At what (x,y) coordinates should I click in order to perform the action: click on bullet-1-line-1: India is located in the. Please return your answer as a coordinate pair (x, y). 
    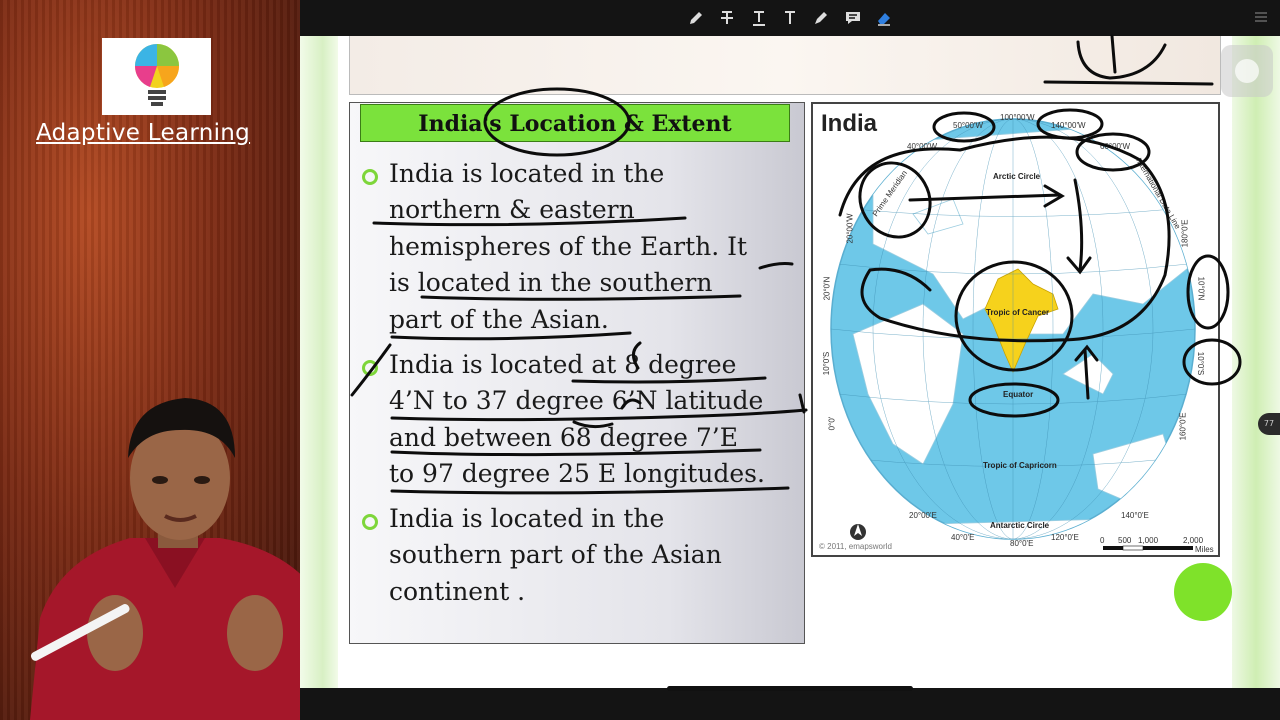
    Looking at the image, I should click on (527, 173).